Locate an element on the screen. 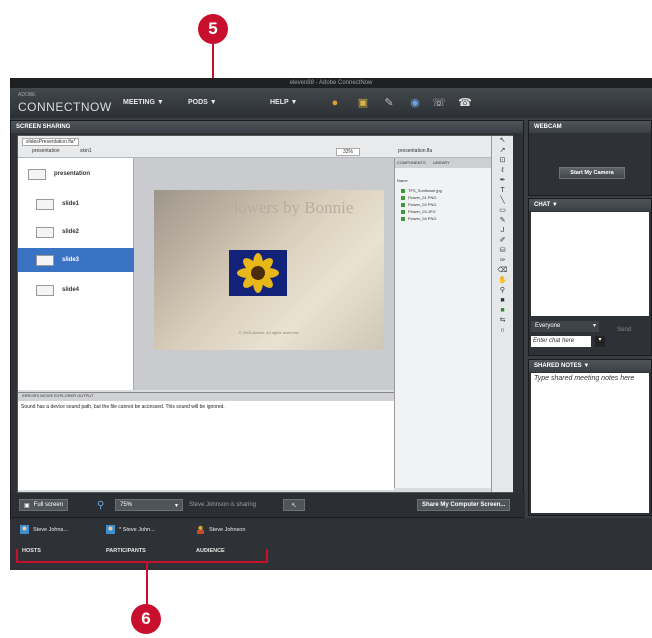  chat-input: Enter chat here is located at coordinates (561, 341).